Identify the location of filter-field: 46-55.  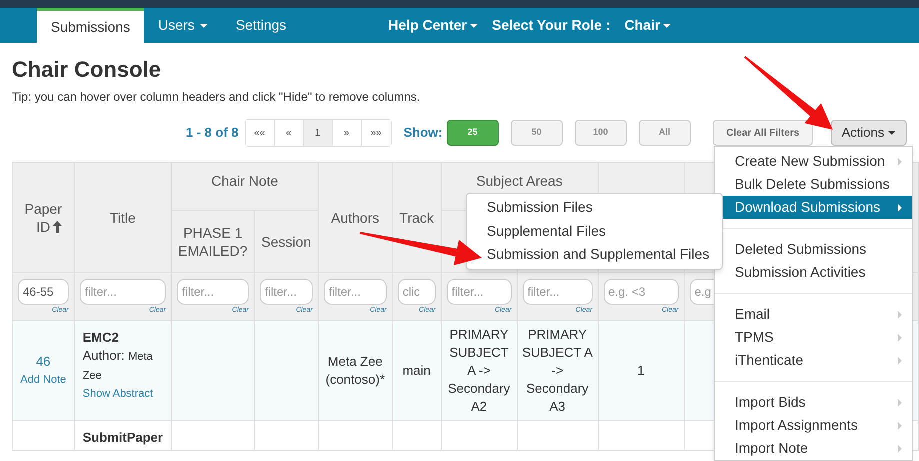
(43, 292).